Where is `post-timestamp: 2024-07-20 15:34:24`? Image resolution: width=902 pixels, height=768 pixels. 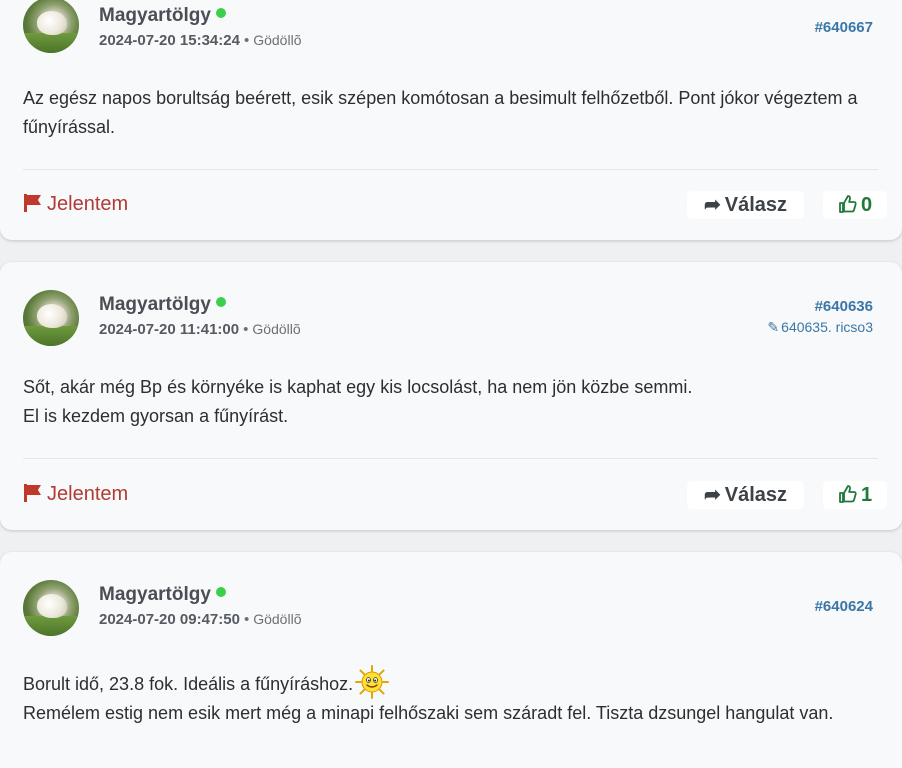 post-timestamp: 2024-07-20 15:34:24 is located at coordinates (169, 40).